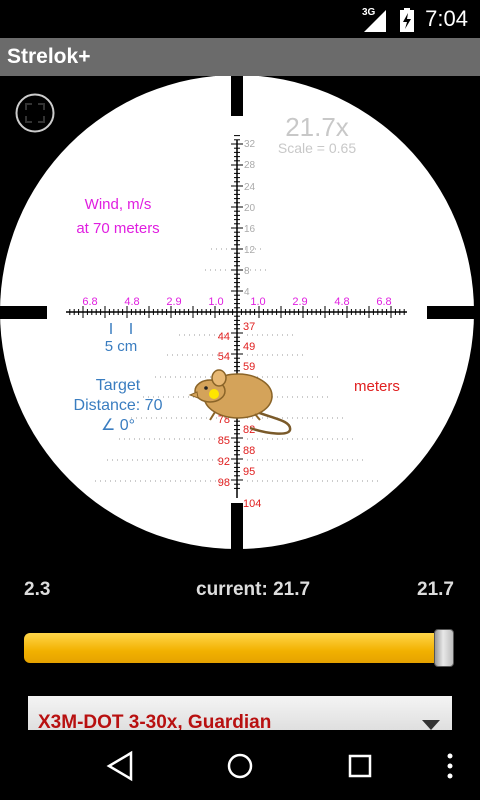 Image resolution: width=480 pixels, height=800 pixels. Describe the element at coordinates (253, 589) in the screenshot. I see `zoom-current-value: current: 21.7` at that location.